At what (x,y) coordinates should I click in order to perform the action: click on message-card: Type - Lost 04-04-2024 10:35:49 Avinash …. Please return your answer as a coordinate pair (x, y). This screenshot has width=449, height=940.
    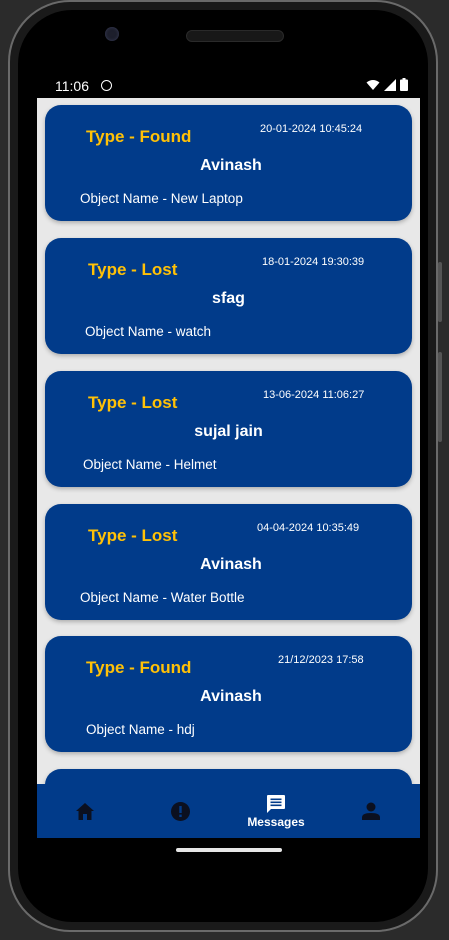
    Looking at the image, I should click on (228, 562).